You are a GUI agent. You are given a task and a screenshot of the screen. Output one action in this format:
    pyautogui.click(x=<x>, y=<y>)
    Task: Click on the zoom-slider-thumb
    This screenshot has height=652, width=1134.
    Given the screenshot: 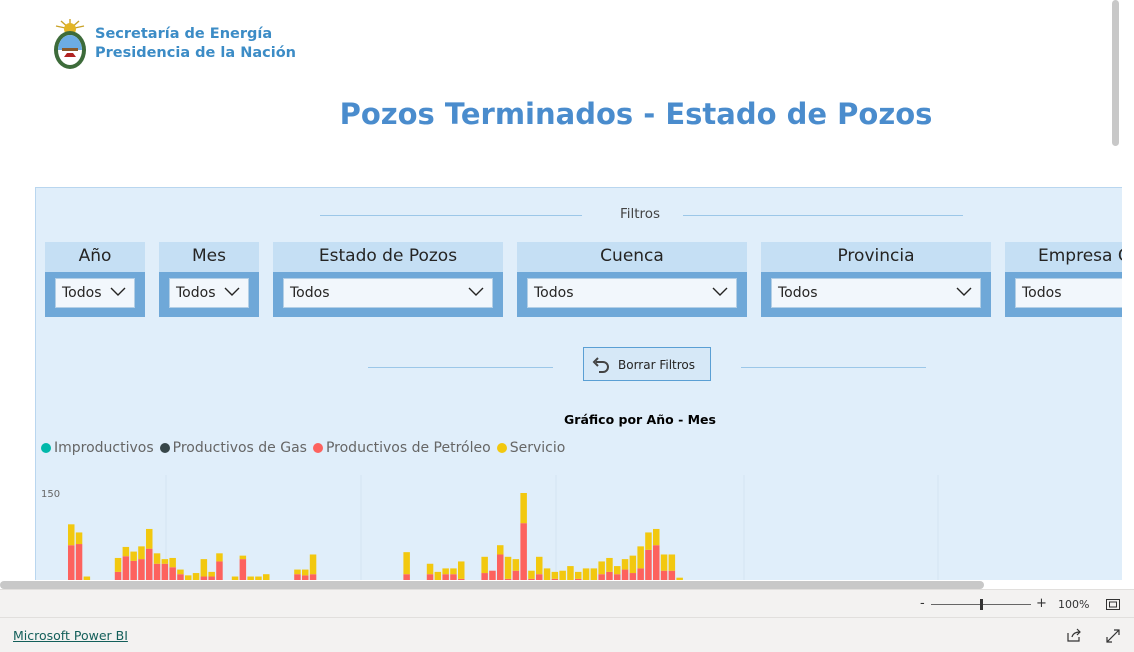 What is the action you would take?
    pyautogui.click(x=981, y=604)
    